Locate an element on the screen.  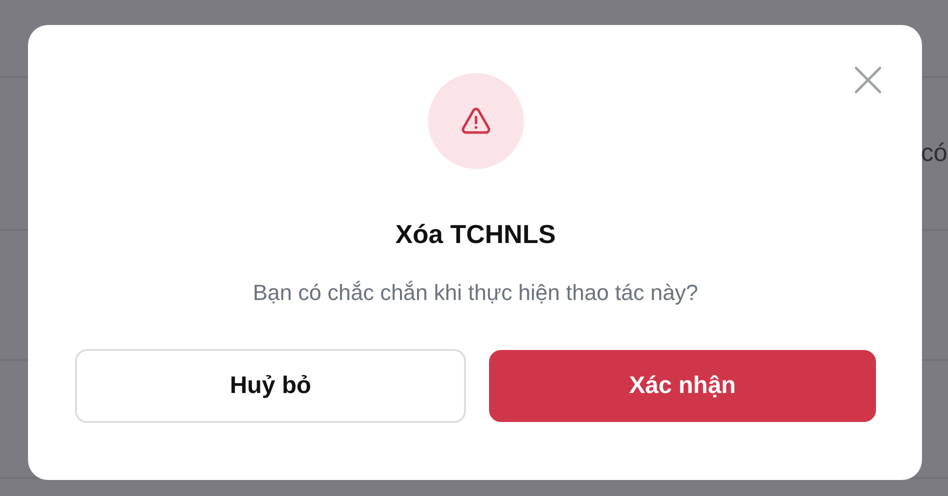
close-button is located at coordinates (868, 80).